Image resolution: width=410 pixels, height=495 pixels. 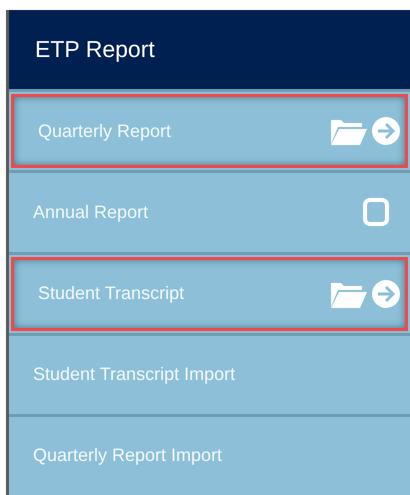 What do you see at coordinates (105, 131) in the screenshot?
I see `menu-item-label: Quarterly Report` at bounding box center [105, 131].